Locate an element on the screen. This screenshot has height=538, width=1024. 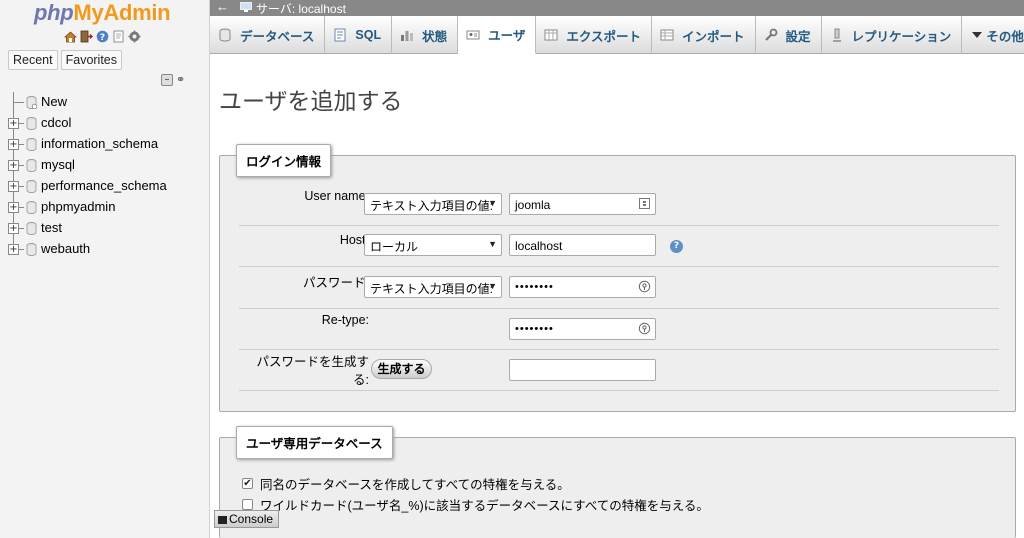
tab-import: インポート is located at coordinates (704, 35).